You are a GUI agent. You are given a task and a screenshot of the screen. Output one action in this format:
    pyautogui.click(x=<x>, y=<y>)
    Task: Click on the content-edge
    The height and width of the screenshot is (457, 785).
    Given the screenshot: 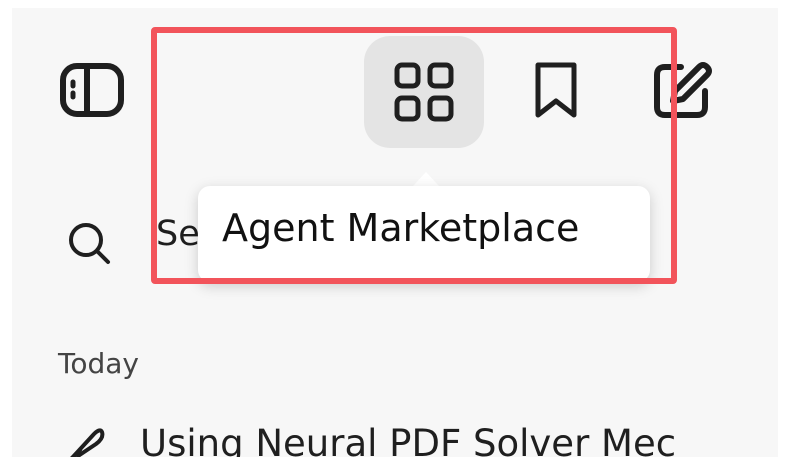 What is the action you would take?
    pyautogui.click(x=781, y=313)
    